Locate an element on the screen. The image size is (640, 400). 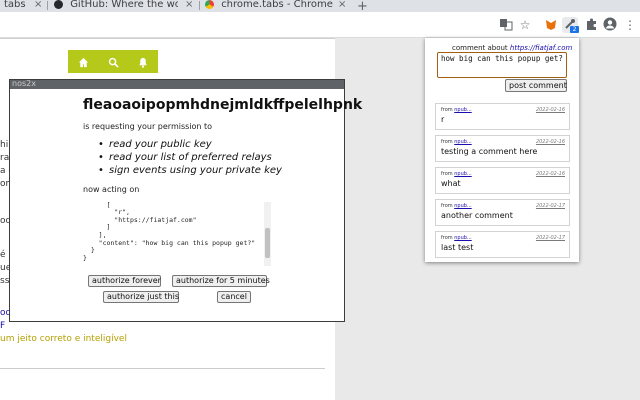
header-prefix: comment about is located at coordinates (480, 48).